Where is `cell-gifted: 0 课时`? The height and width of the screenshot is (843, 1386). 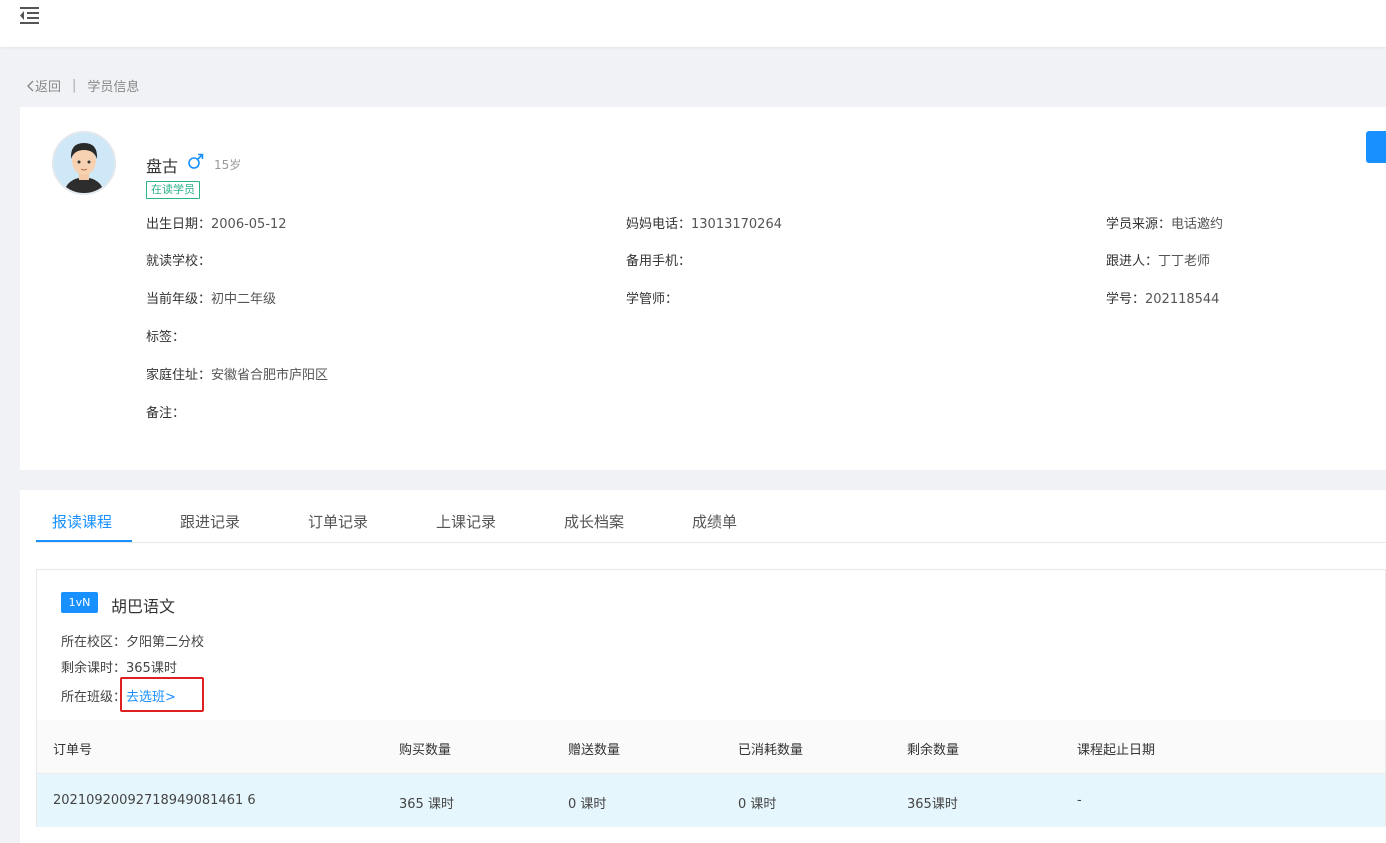 cell-gifted: 0 课时 is located at coordinates (587, 804).